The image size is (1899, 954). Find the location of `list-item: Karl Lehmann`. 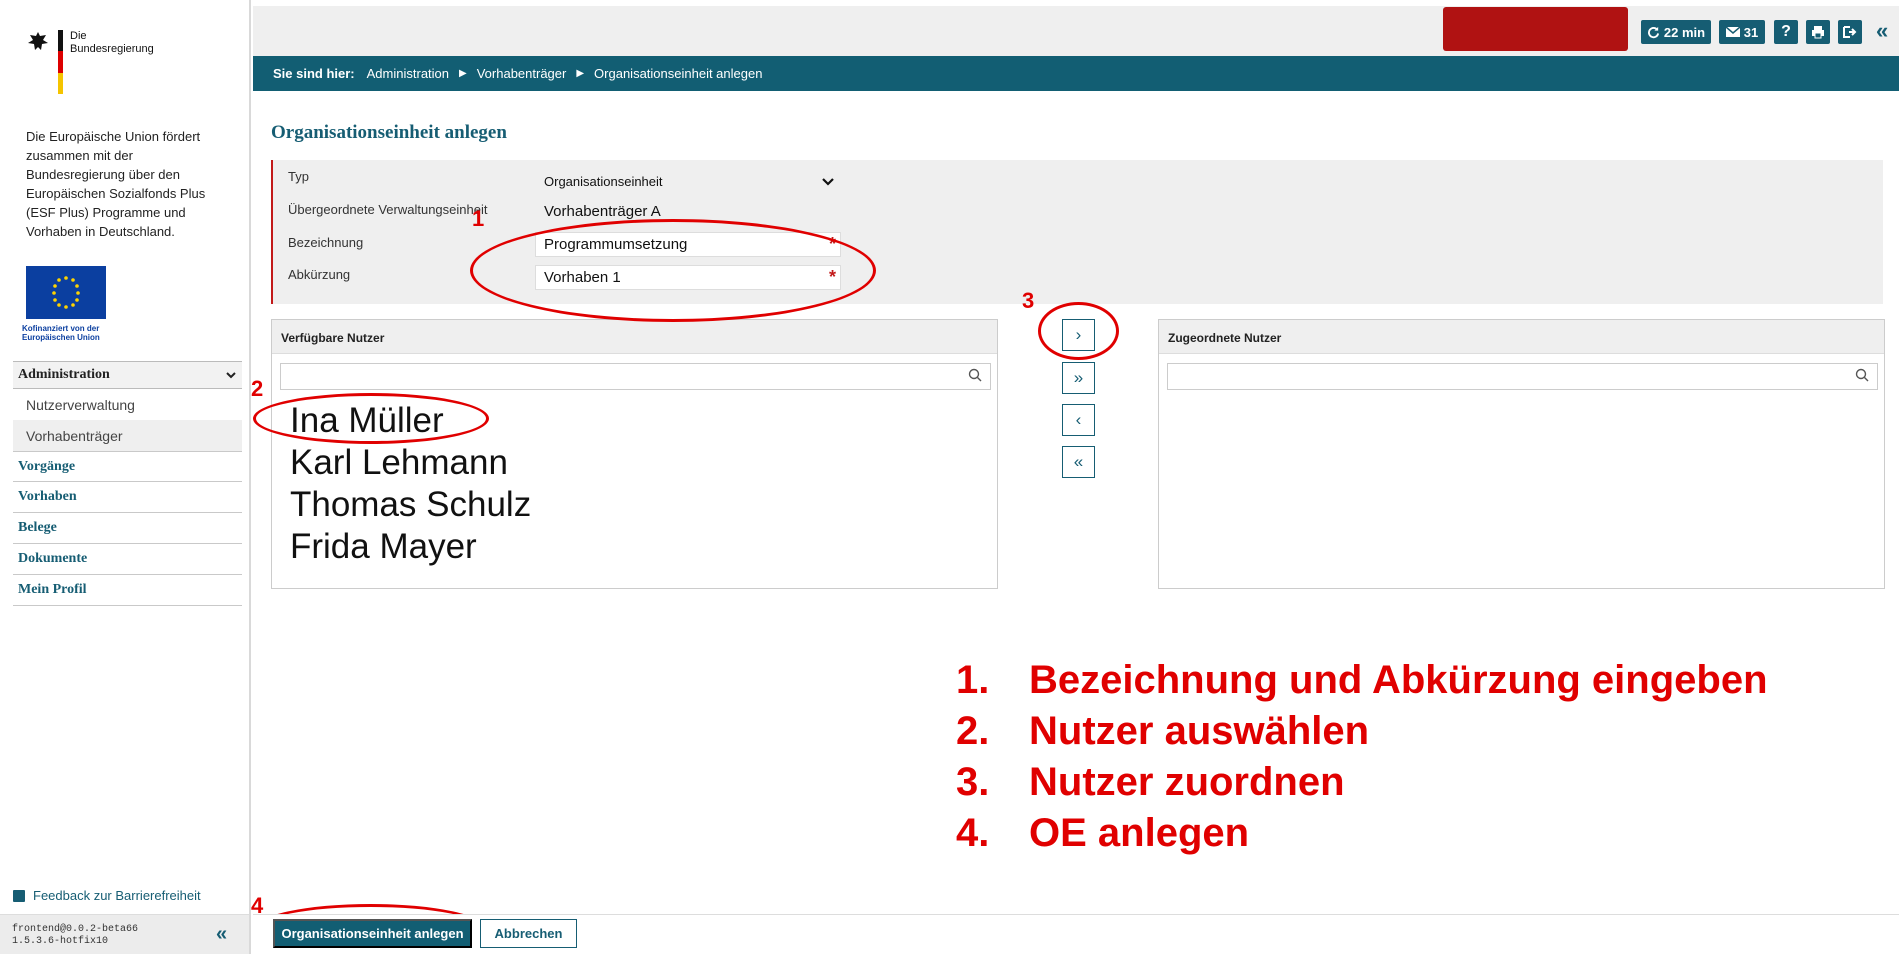

list-item: Karl Lehmann is located at coordinates (410, 463).